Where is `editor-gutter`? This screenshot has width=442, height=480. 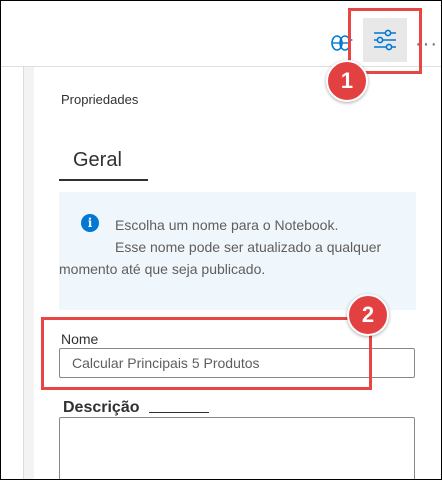 editor-gutter is located at coordinates (13, 273).